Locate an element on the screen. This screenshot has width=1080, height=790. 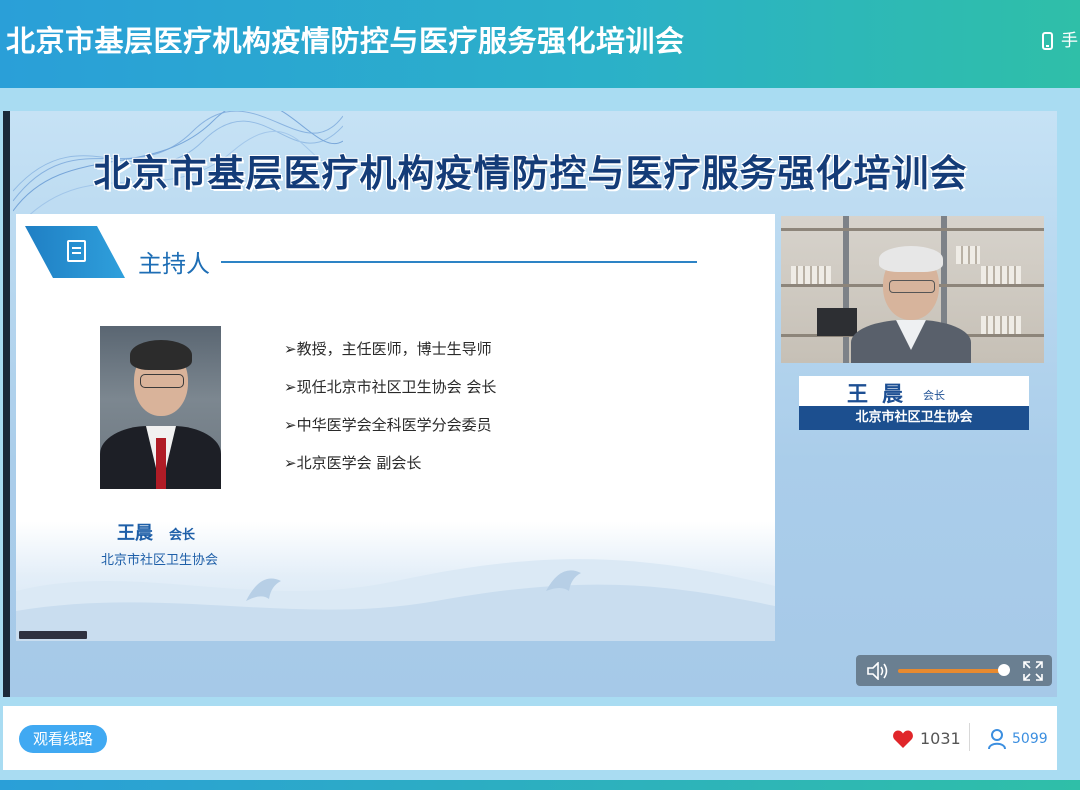
fullscreen-icon is located at coordinates (1033, 671).